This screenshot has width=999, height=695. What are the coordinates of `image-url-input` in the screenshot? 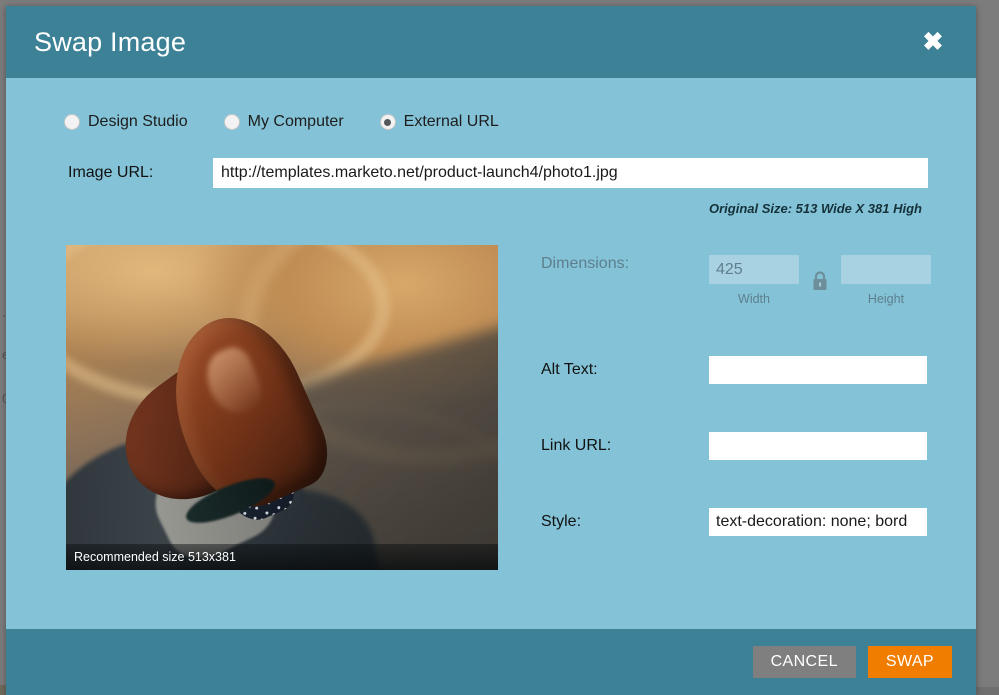 It's located at (570, 173).